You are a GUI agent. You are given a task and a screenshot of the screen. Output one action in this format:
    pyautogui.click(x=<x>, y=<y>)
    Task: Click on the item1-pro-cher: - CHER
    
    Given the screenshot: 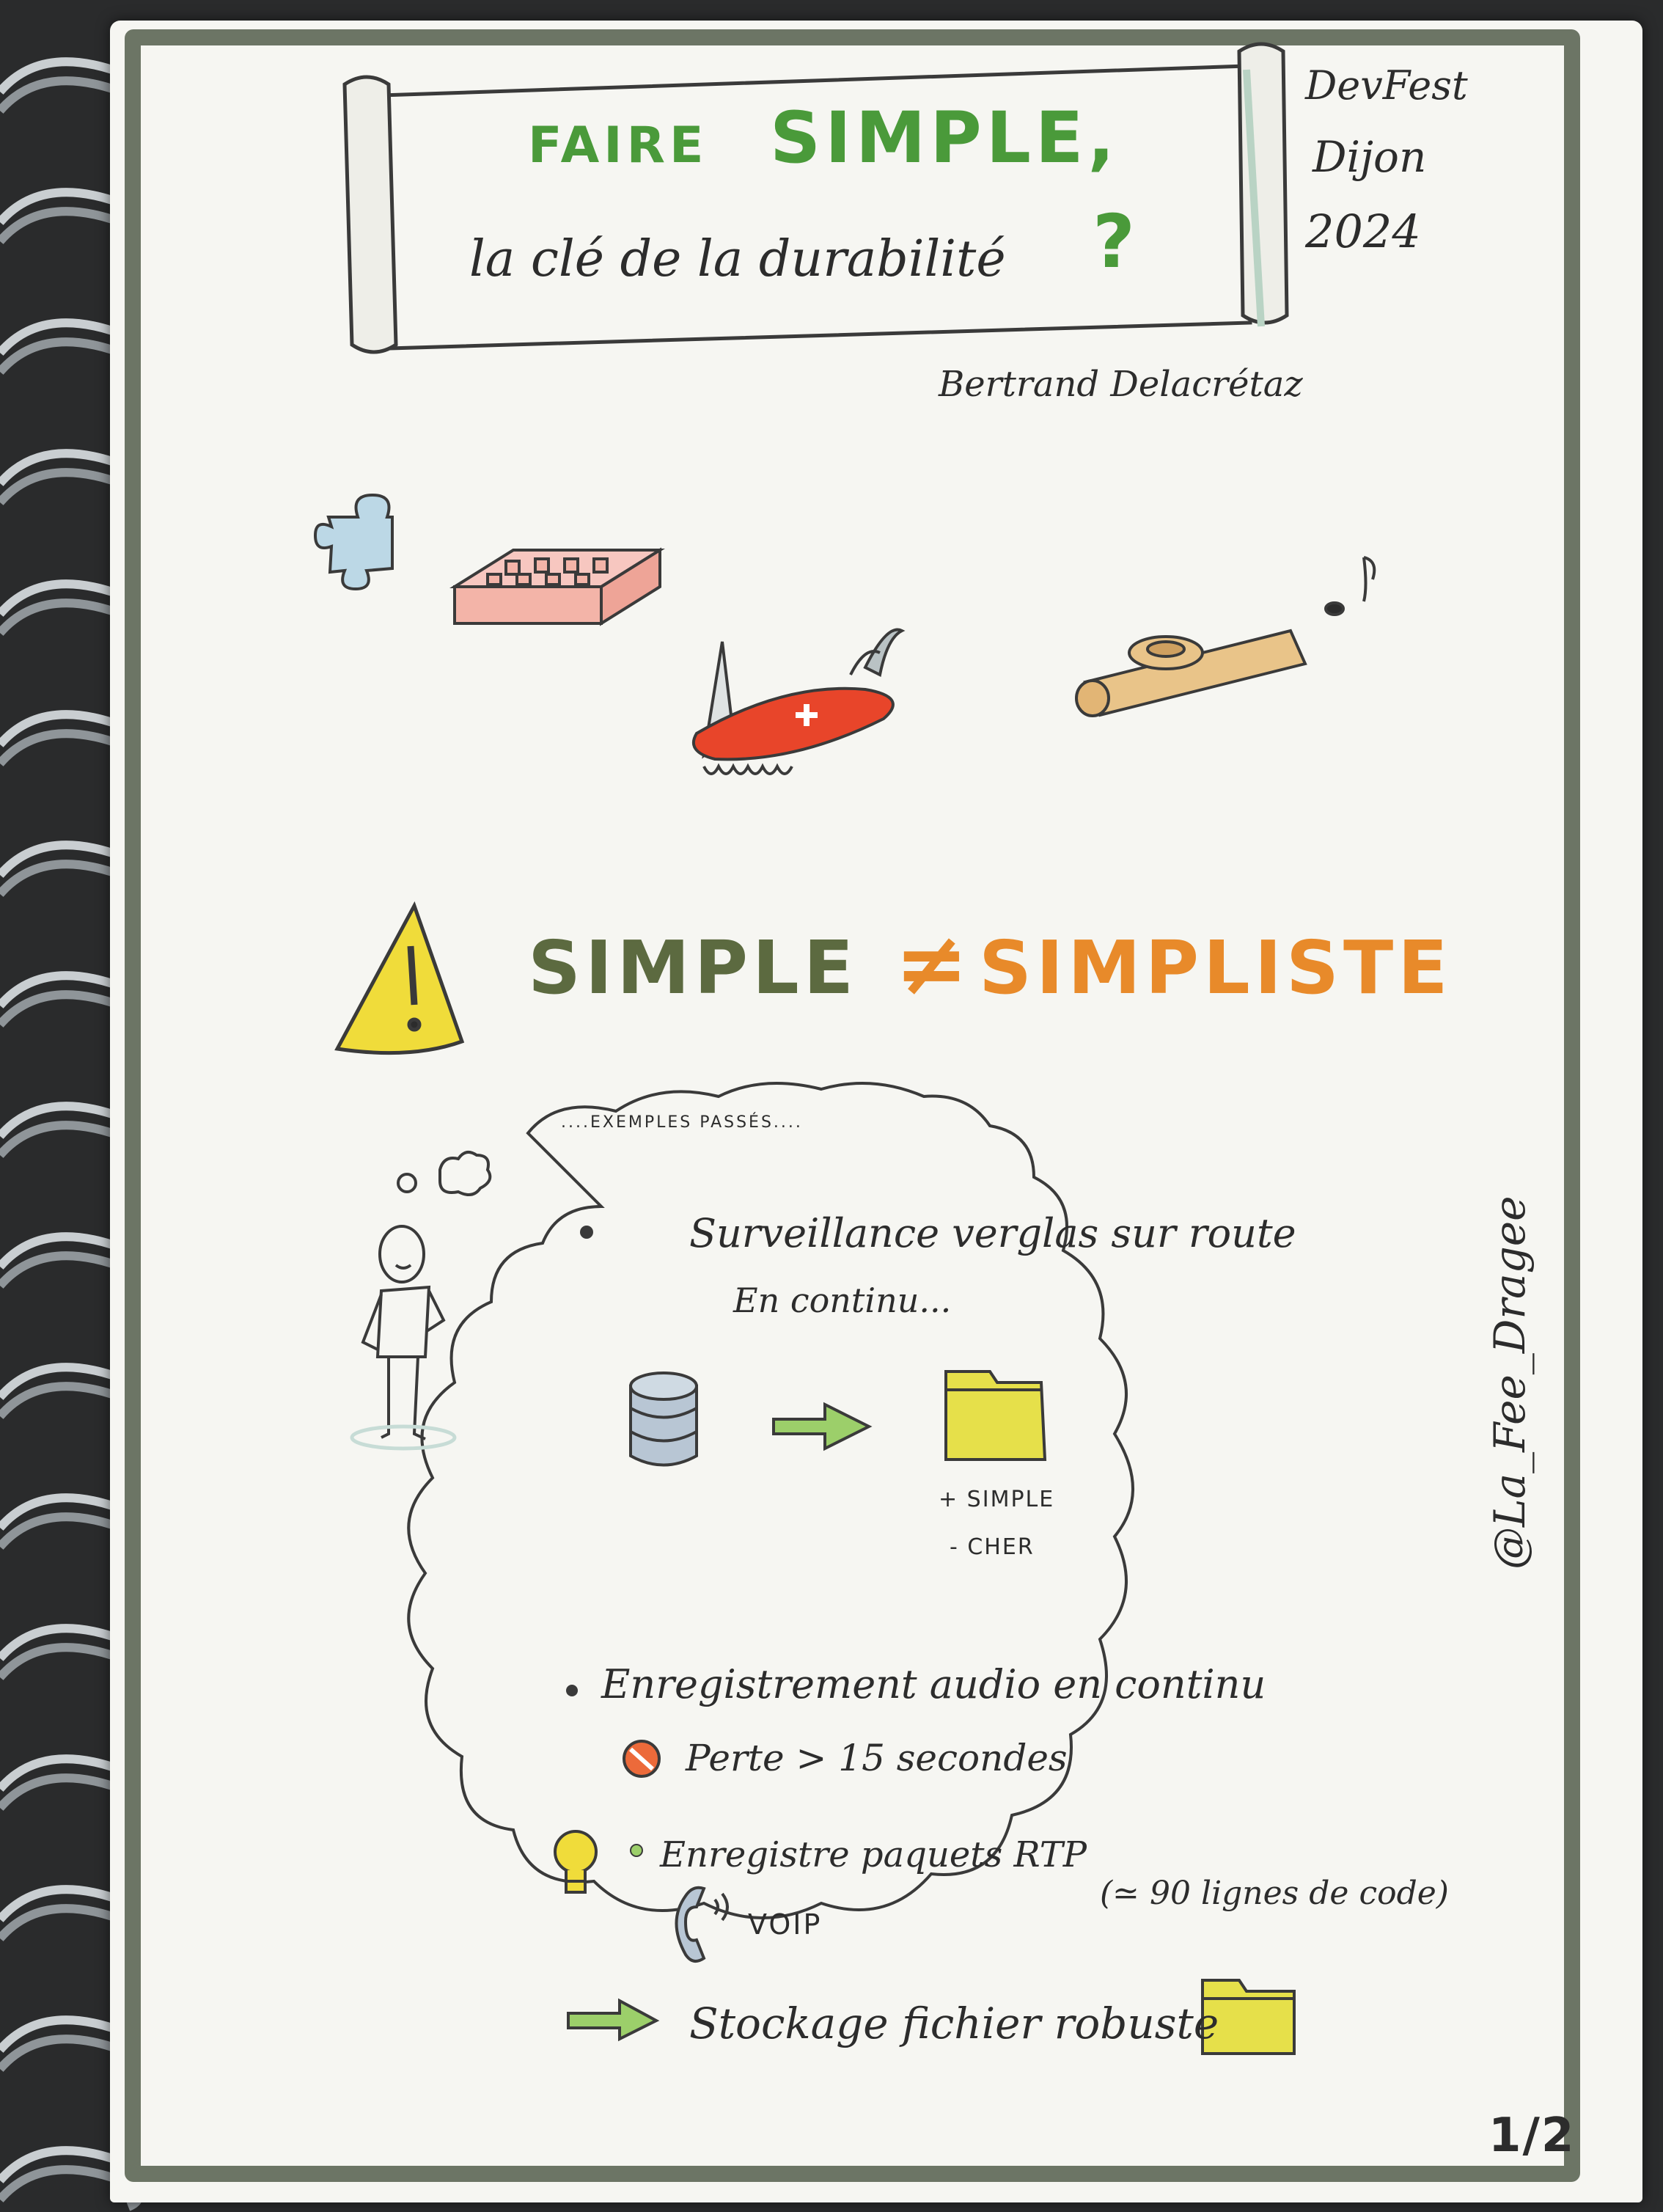 What is the action you would take?
    pyautogui.click(x=993, y=1547)
    